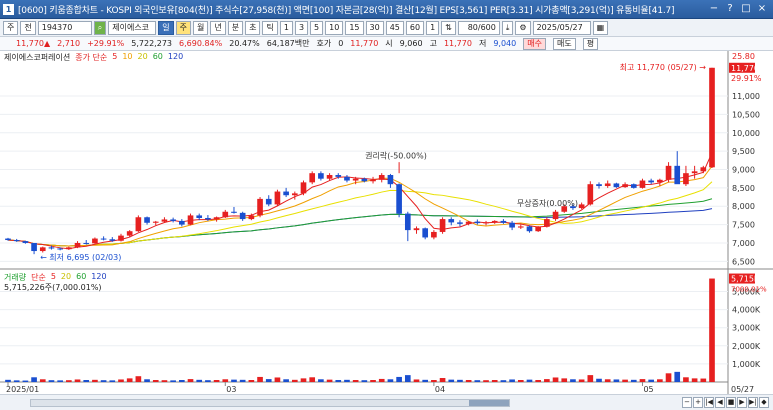  I want to click on interval-button: 60, so click(415, 27).